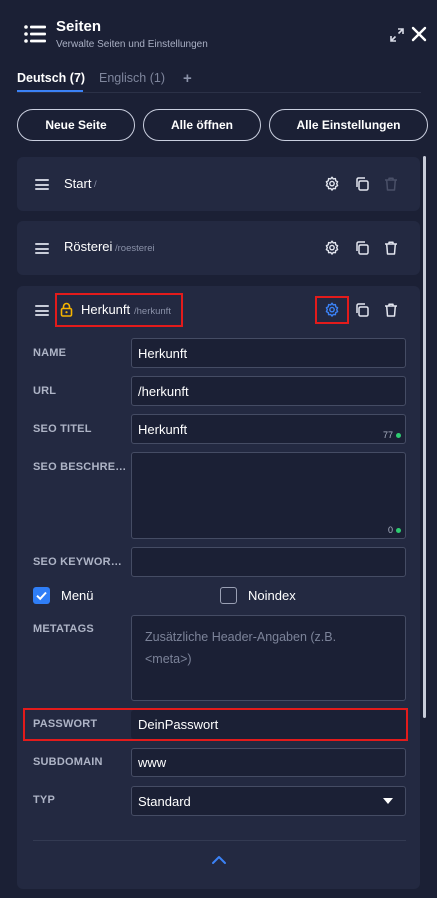 The width and height of the screenshot is (437, 898). Describe the element at coordinates (95, 184) in the screenshot. I see `page-url: /` at that location.